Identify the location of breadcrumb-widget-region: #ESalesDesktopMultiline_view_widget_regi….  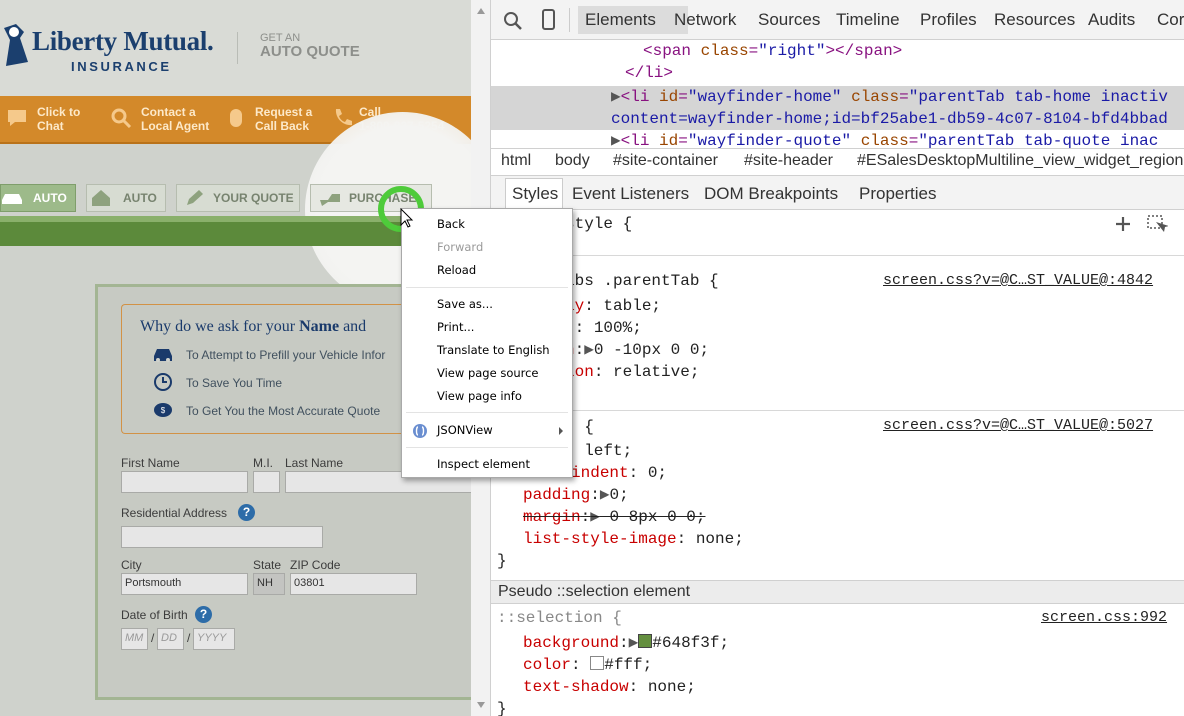
(1020, 161).